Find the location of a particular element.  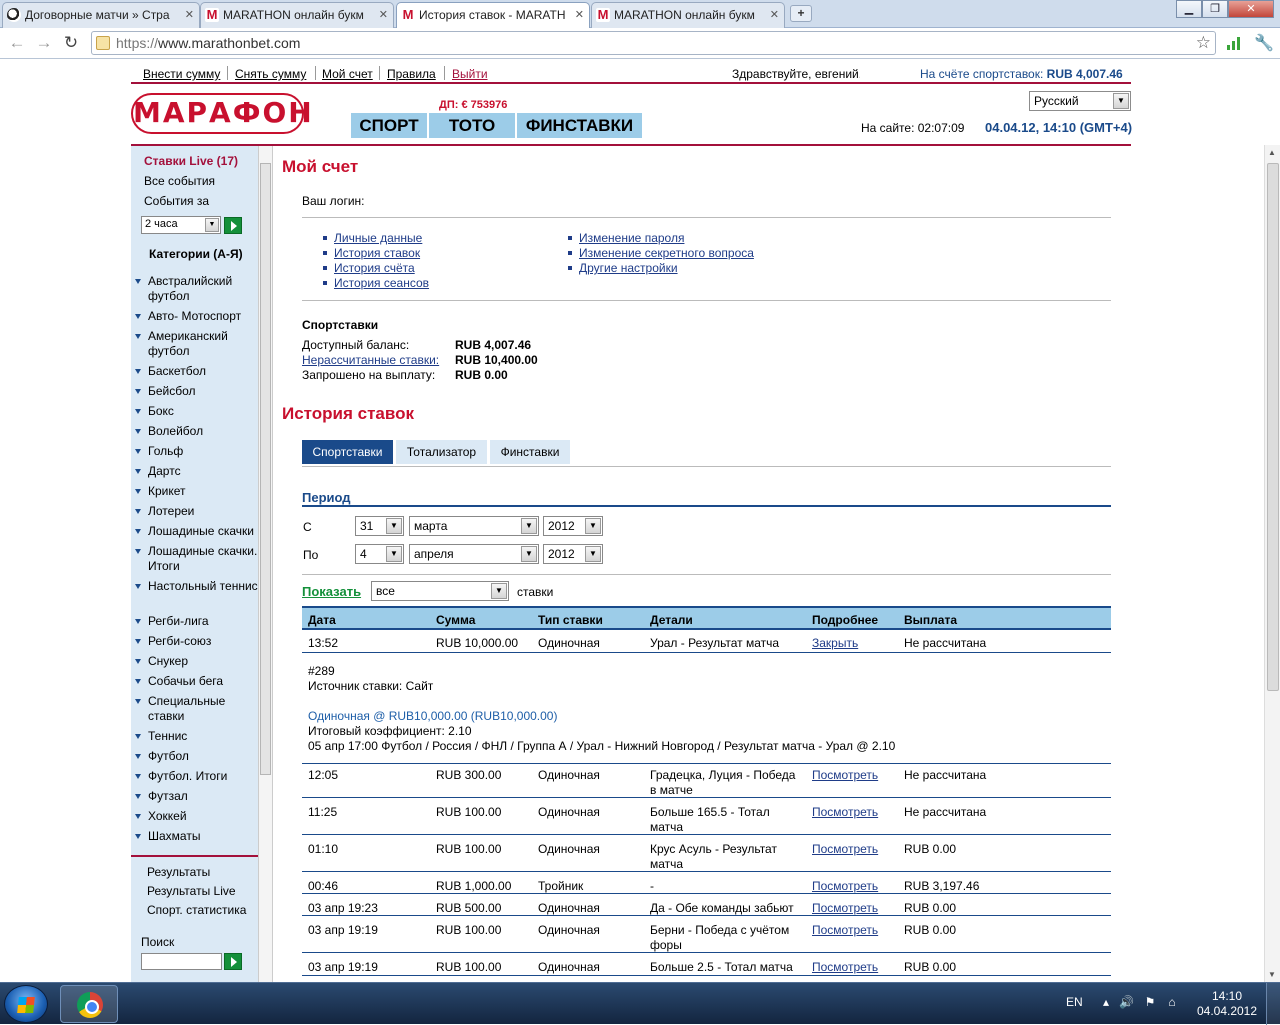

category-item: Футбол. Итоги is located at coordinates (197, 776).